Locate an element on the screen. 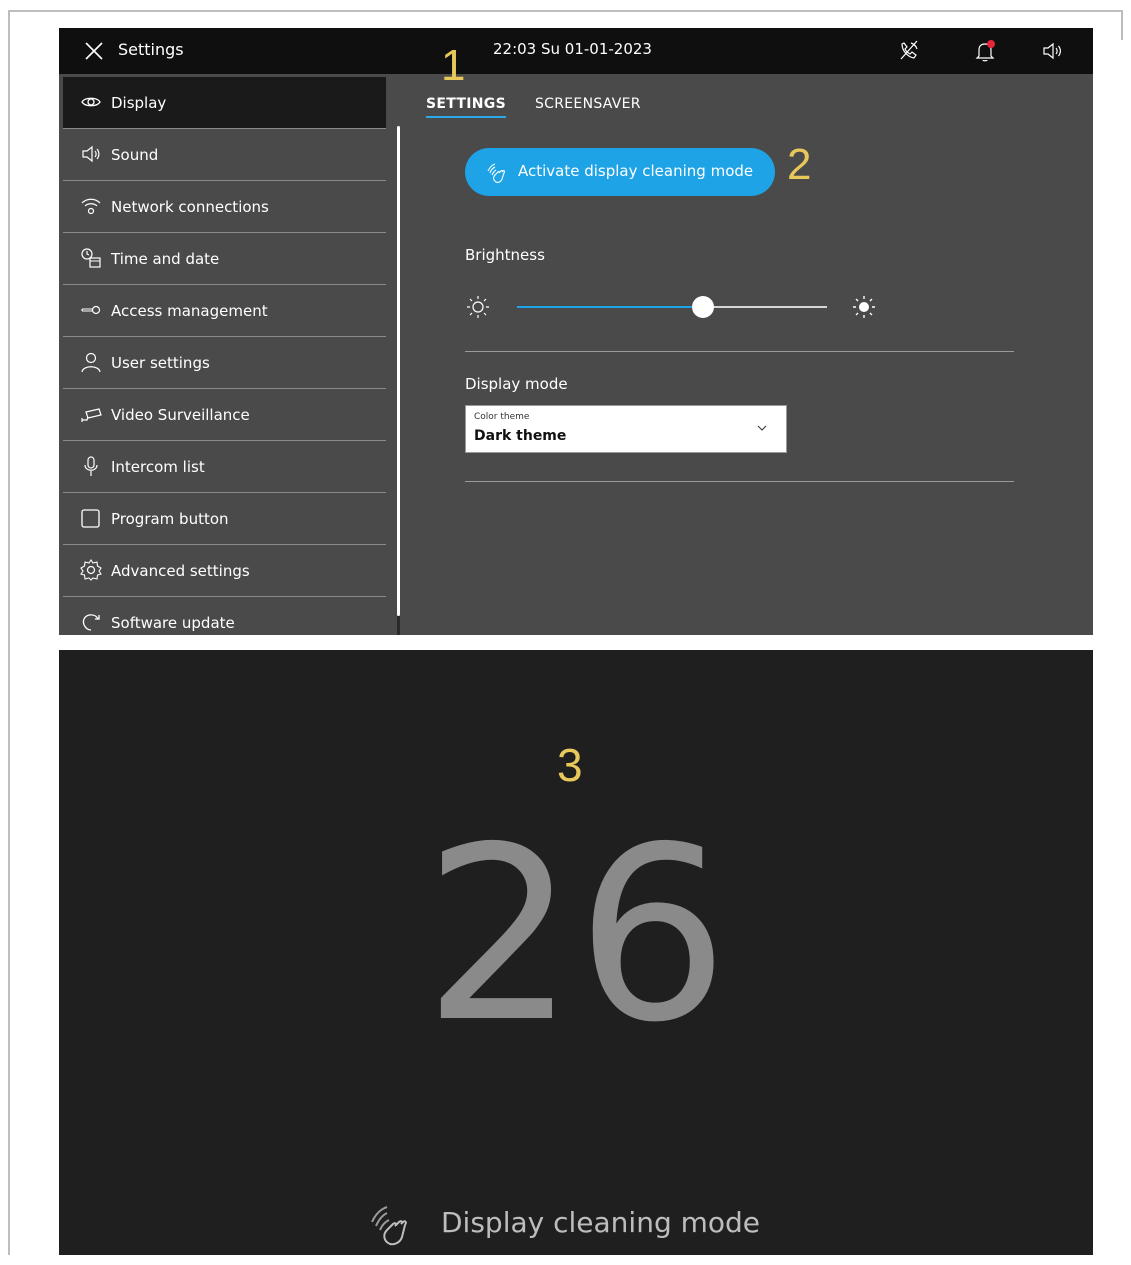 The height and width of the screenshot is (1265, 1131). color-theme-select: Color theme Dark theme is located at coordinates (626, 429).